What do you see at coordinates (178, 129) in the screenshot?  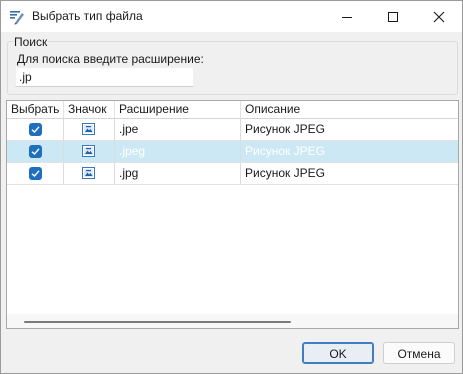 I see `extension-cell: .jpe` at bounding box center [178, 129].